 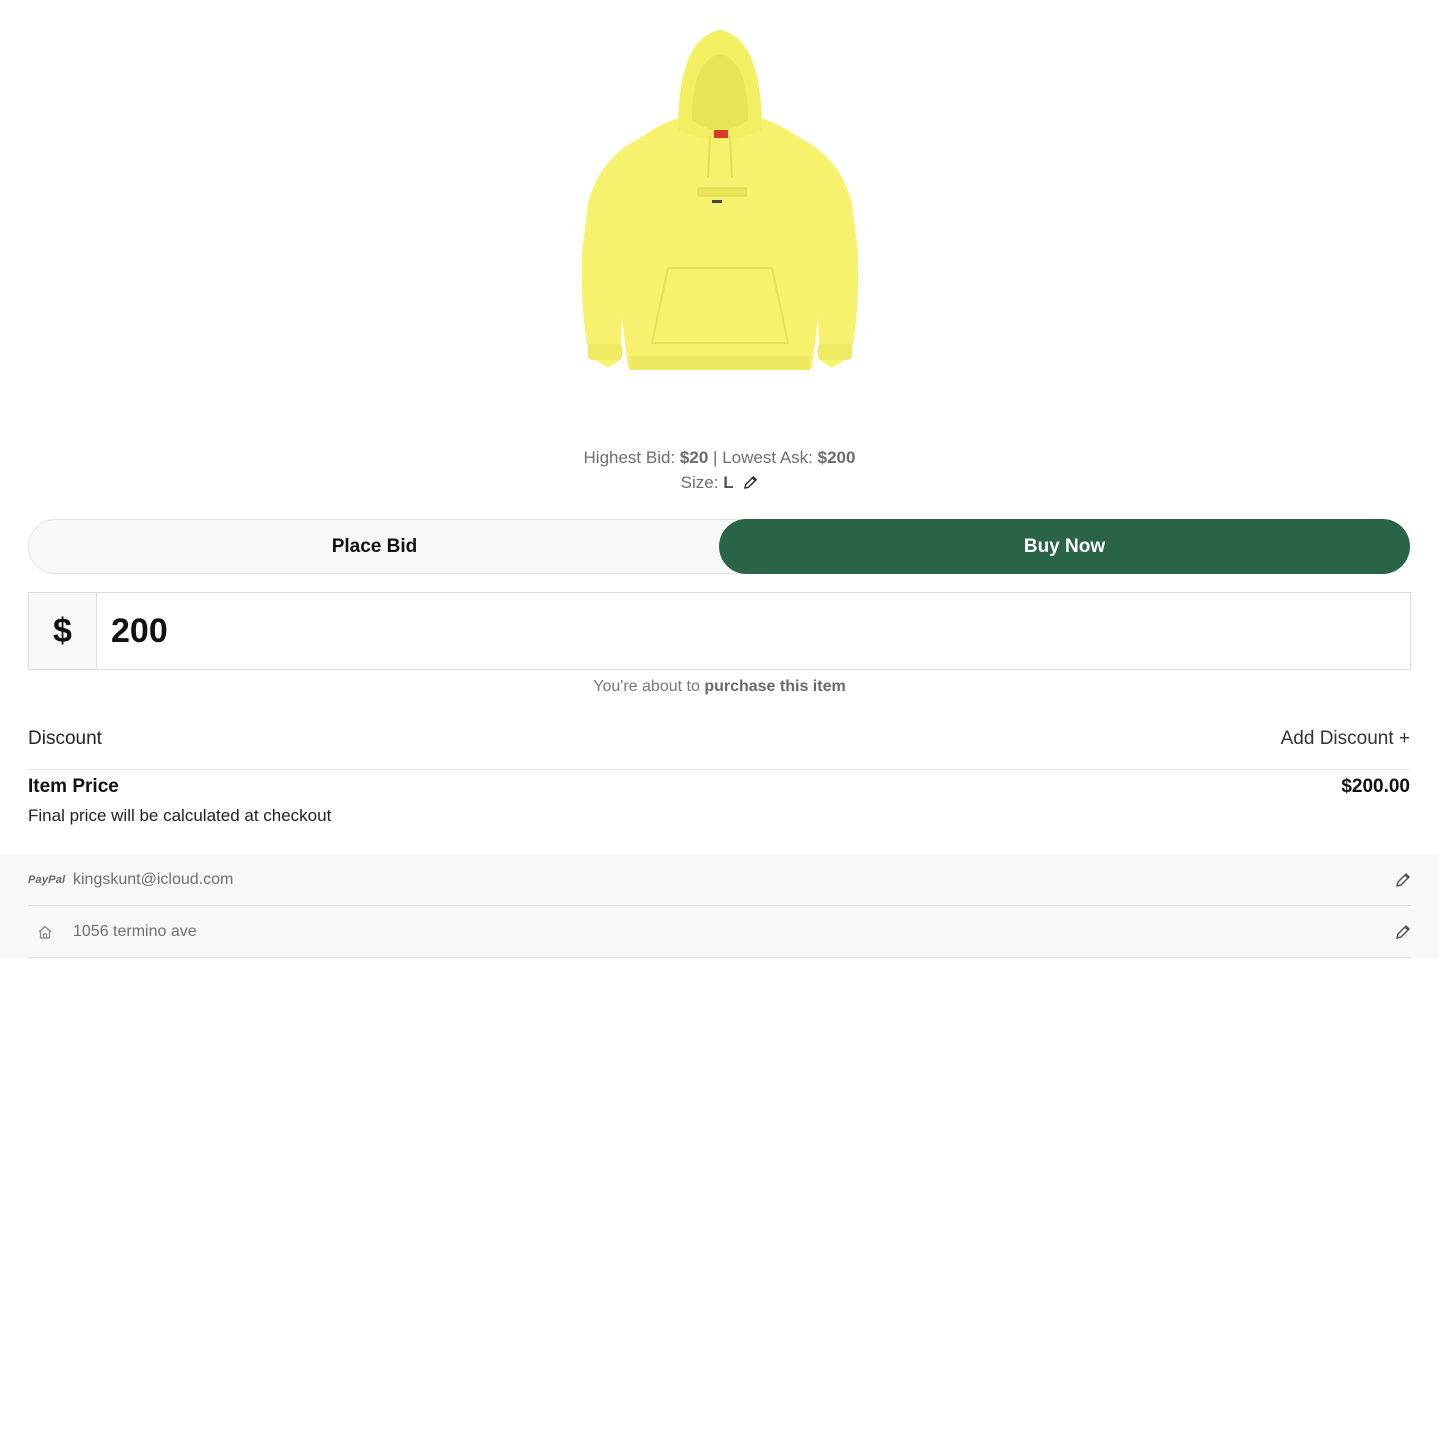 I want to click on add-discount-button: Add Discount +, so click(x=1345, y=748).